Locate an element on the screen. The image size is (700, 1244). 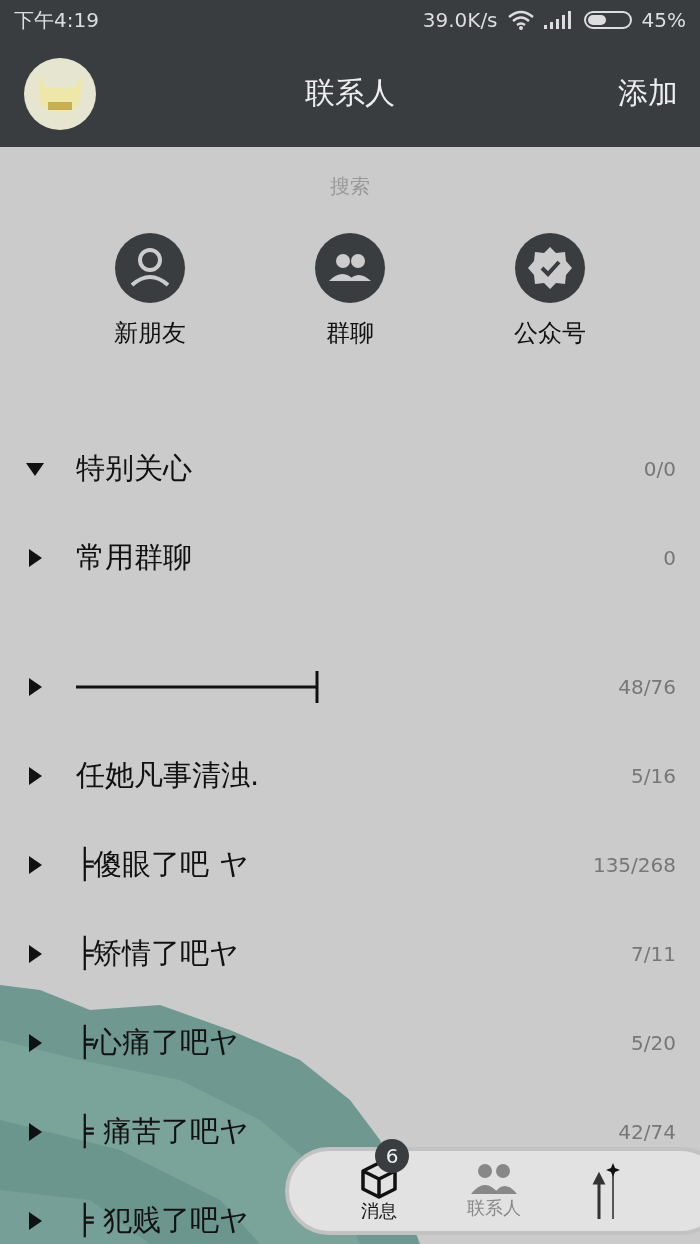
group-name: 特别关心 is located at coordinates (134, 468).